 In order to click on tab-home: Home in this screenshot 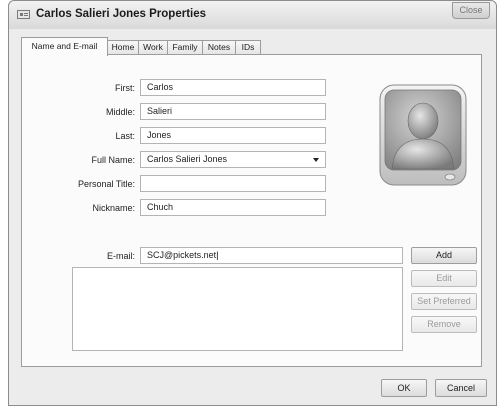, I will do `click(123, 47)`.